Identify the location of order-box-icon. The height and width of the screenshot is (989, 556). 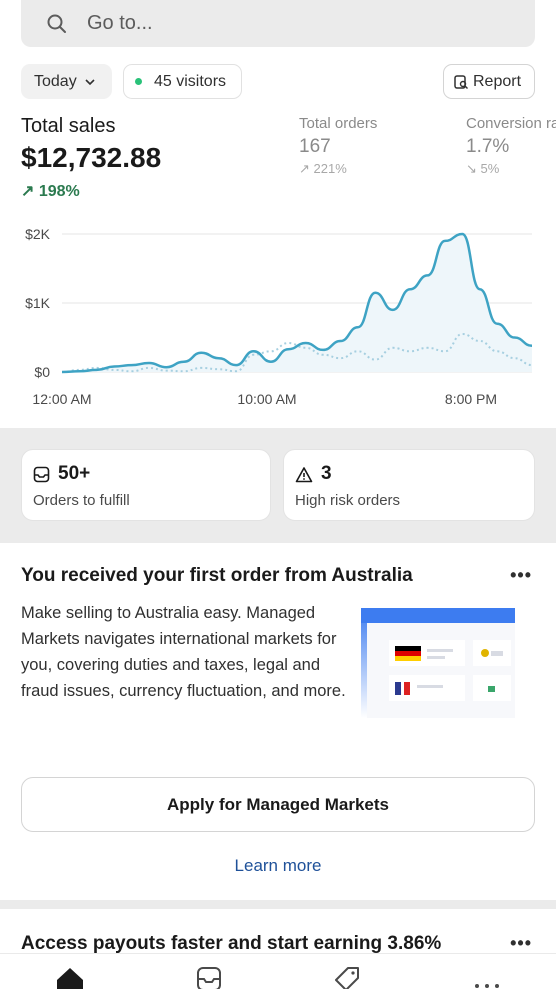
(41, 474).